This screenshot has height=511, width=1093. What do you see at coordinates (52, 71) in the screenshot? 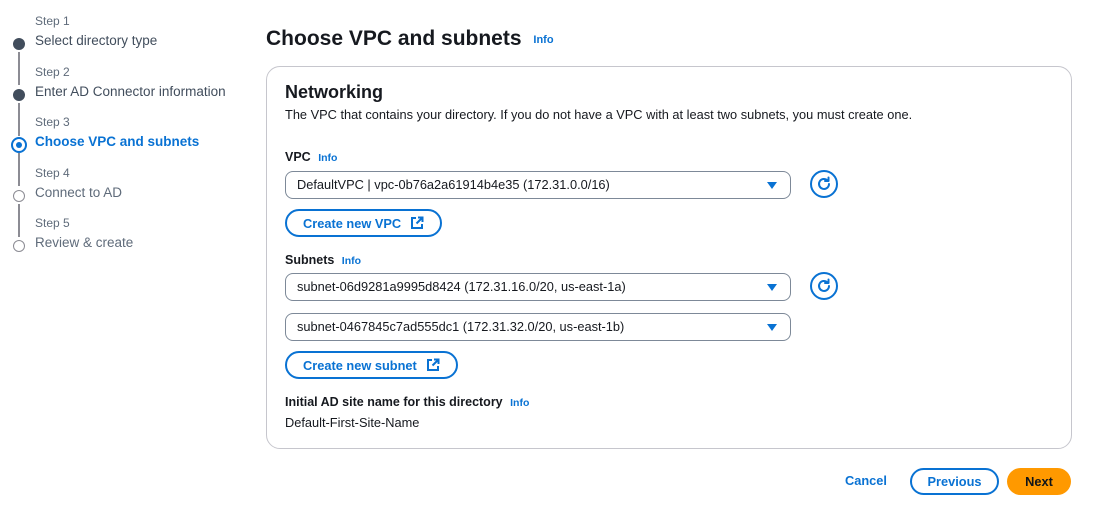
I see `step-number: Step 2` at bounding box center [52, 71].